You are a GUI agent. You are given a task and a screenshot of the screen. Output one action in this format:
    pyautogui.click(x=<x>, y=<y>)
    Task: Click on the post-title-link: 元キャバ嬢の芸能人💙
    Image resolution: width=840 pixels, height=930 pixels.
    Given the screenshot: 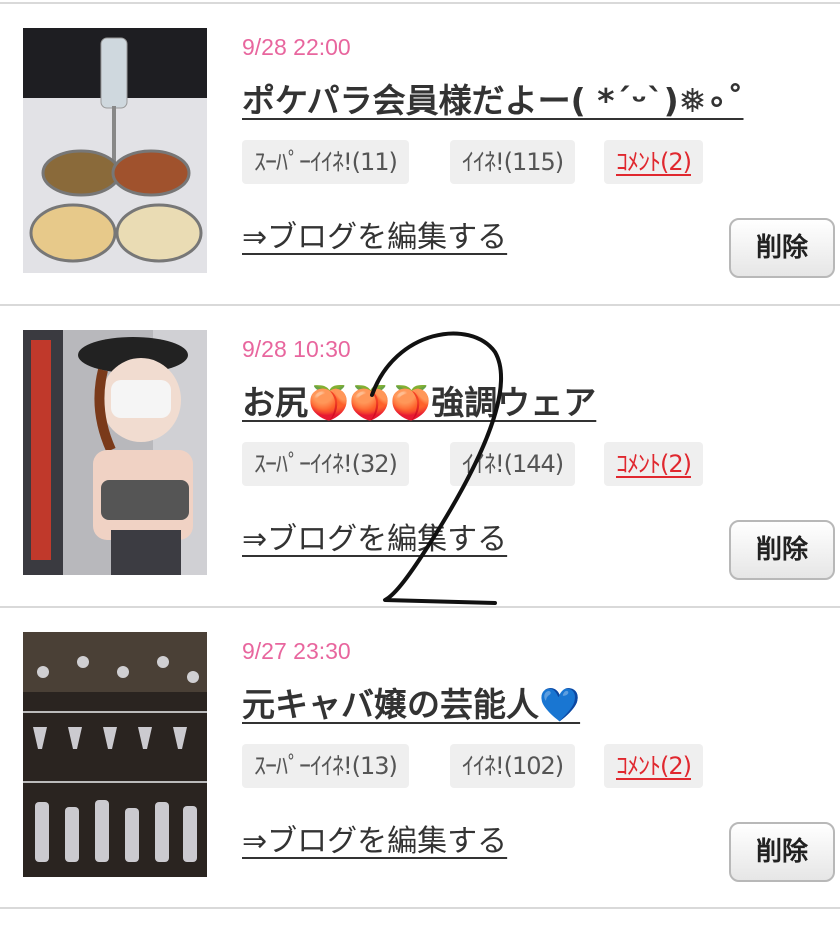 What is the action you would take?
    pyautogui.click(x=411, y=702)
    